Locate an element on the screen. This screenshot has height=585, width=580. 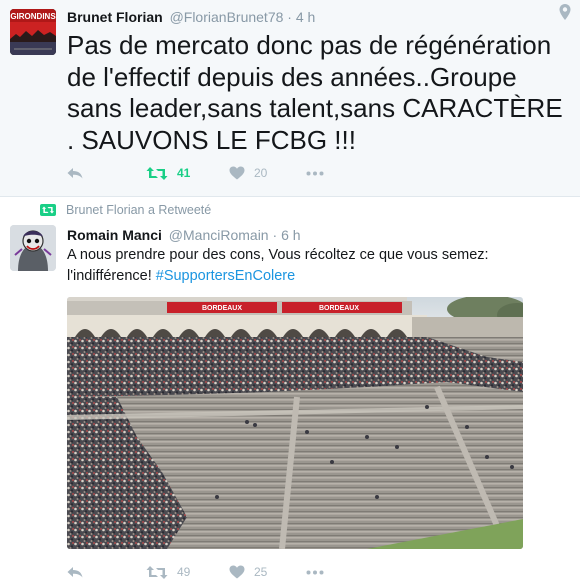
avatar-image: GIRONDINS is located at coordinates (33, 32).